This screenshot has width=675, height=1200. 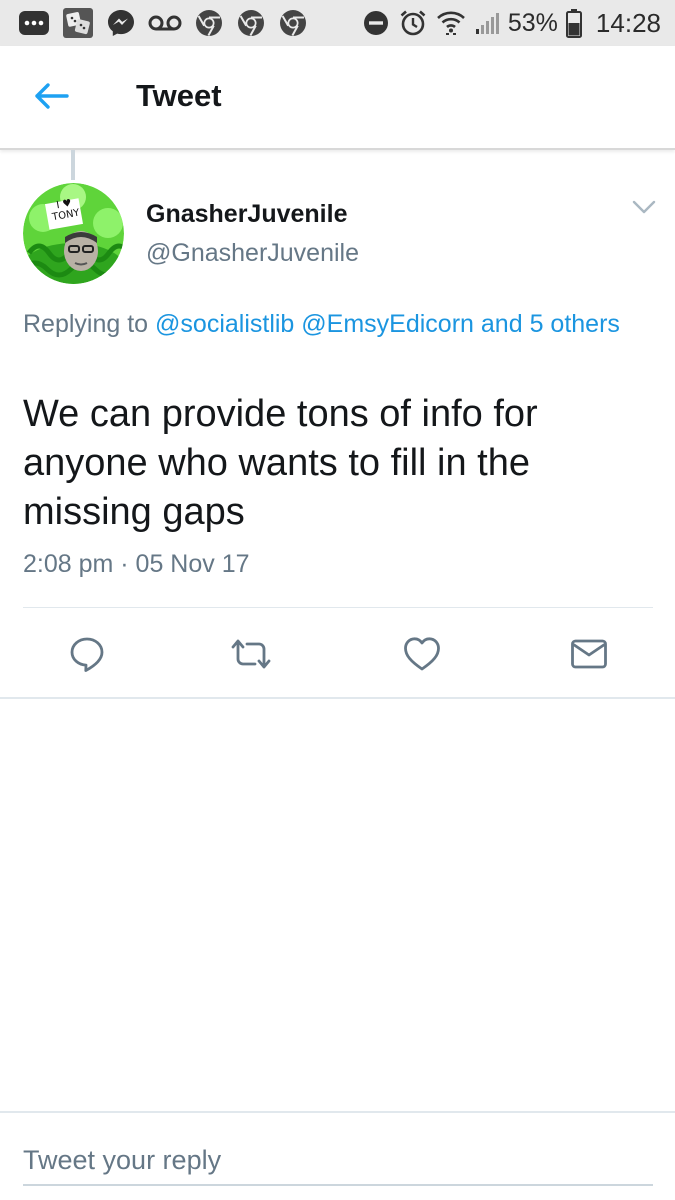 I want to click on direct-message-button, so click(x=589, y=656).